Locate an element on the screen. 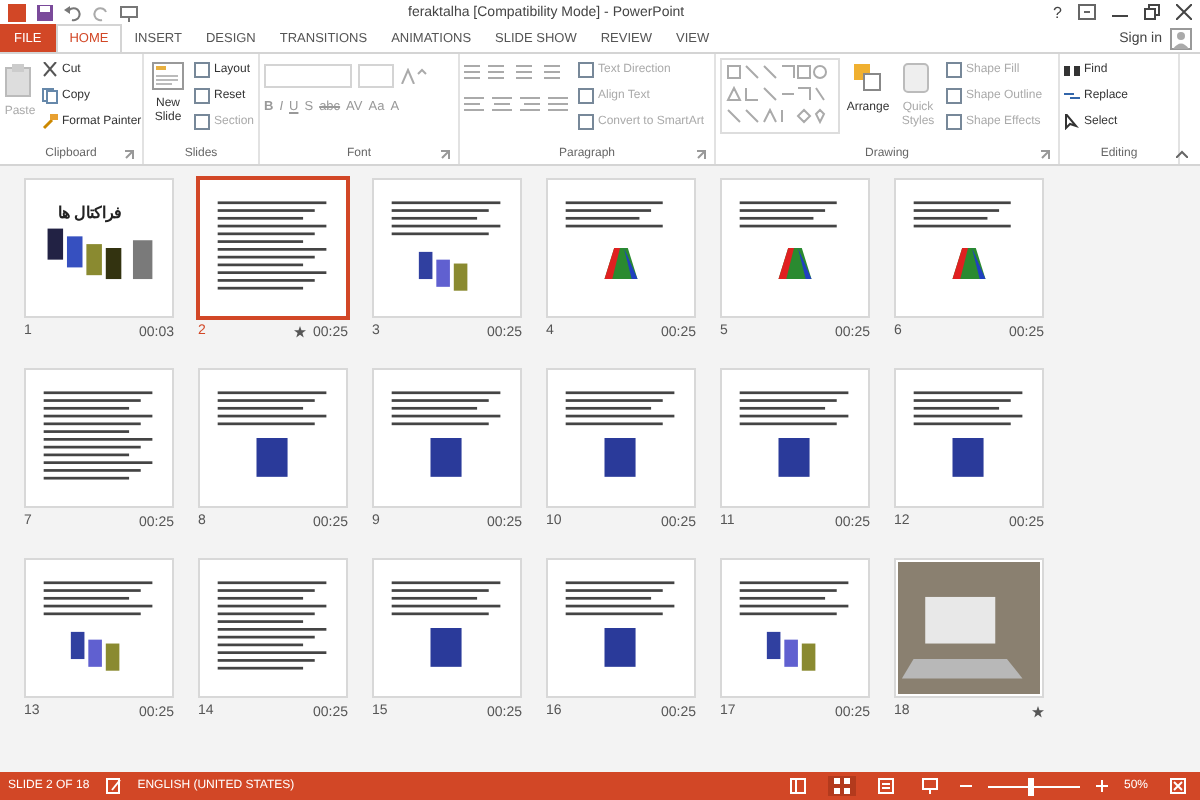 This screenshot has height=800, width=1200. grow-font-icon is located at coordinates (414, 76).